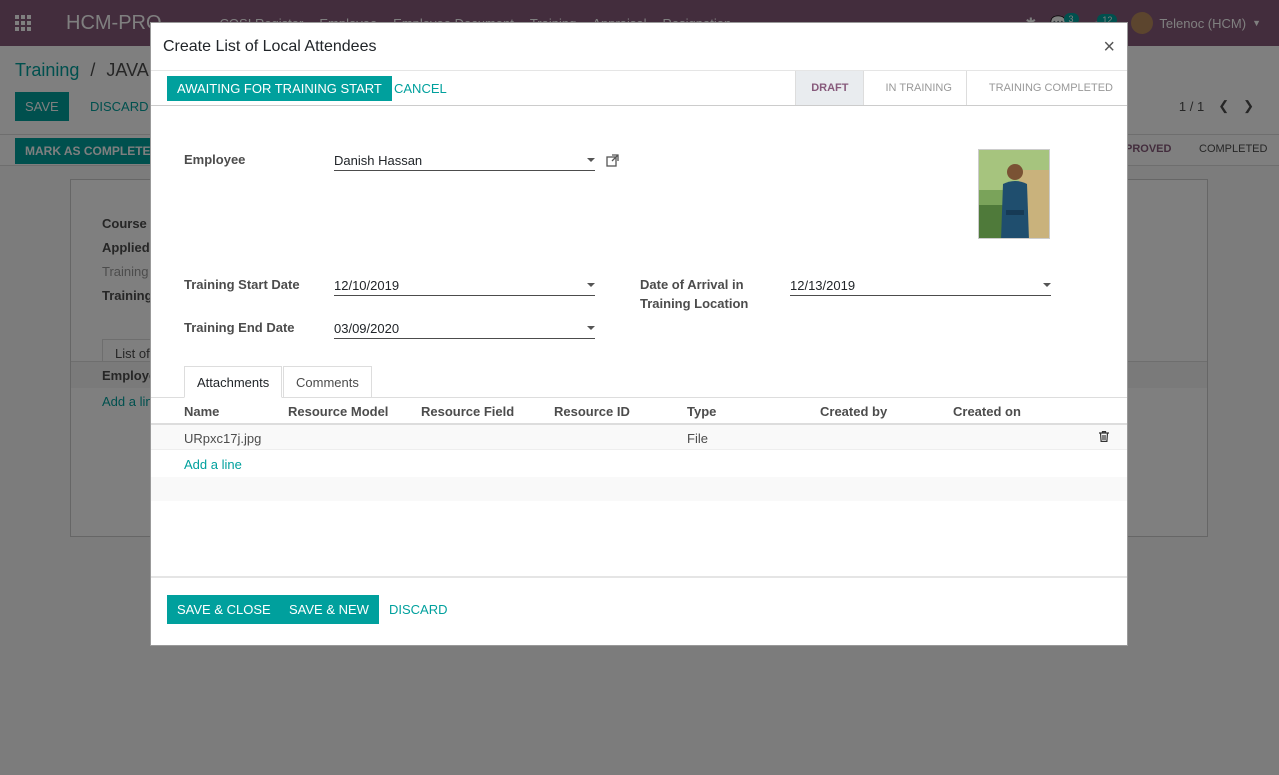 Image resolution: width=1279 pixels, height=775 pixels. What do you see at coordinates (694, 294) in the screenshot?
I see `arrival-date-label: Date of Arrival in Training Location` at bounding box center [694, 294].